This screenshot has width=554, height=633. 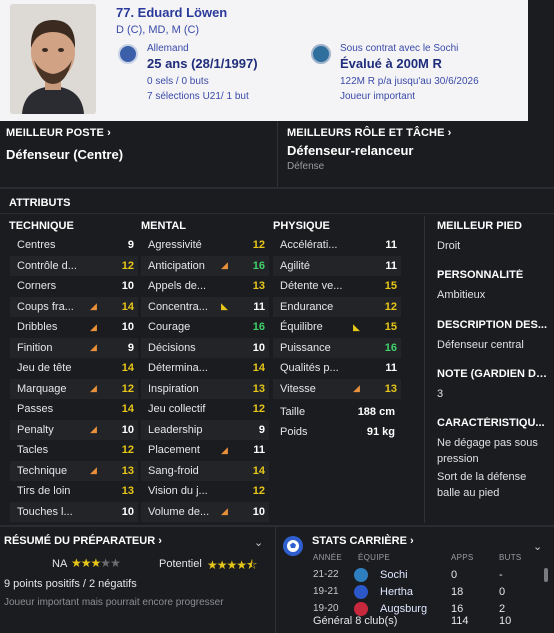 I want to click on attribute-value: 13, so click(x=258, y=286).